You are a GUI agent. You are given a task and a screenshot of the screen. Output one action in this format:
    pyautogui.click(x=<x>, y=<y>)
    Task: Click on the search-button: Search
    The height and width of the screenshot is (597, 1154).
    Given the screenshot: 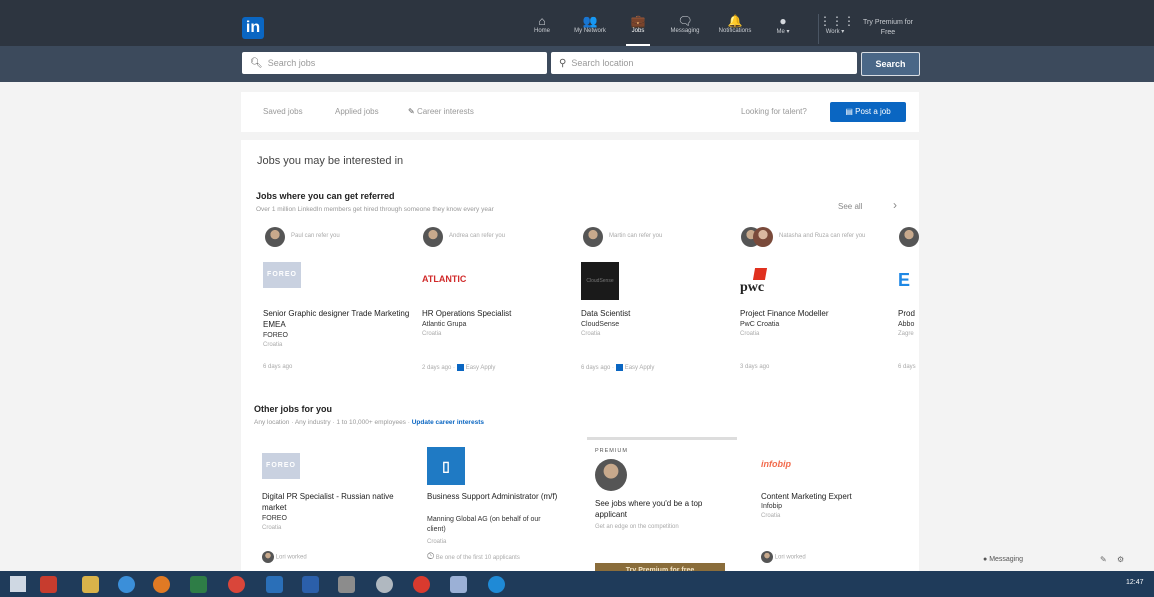 What is the action you would take?
    pyautogui.click(x=890, y=64)
    